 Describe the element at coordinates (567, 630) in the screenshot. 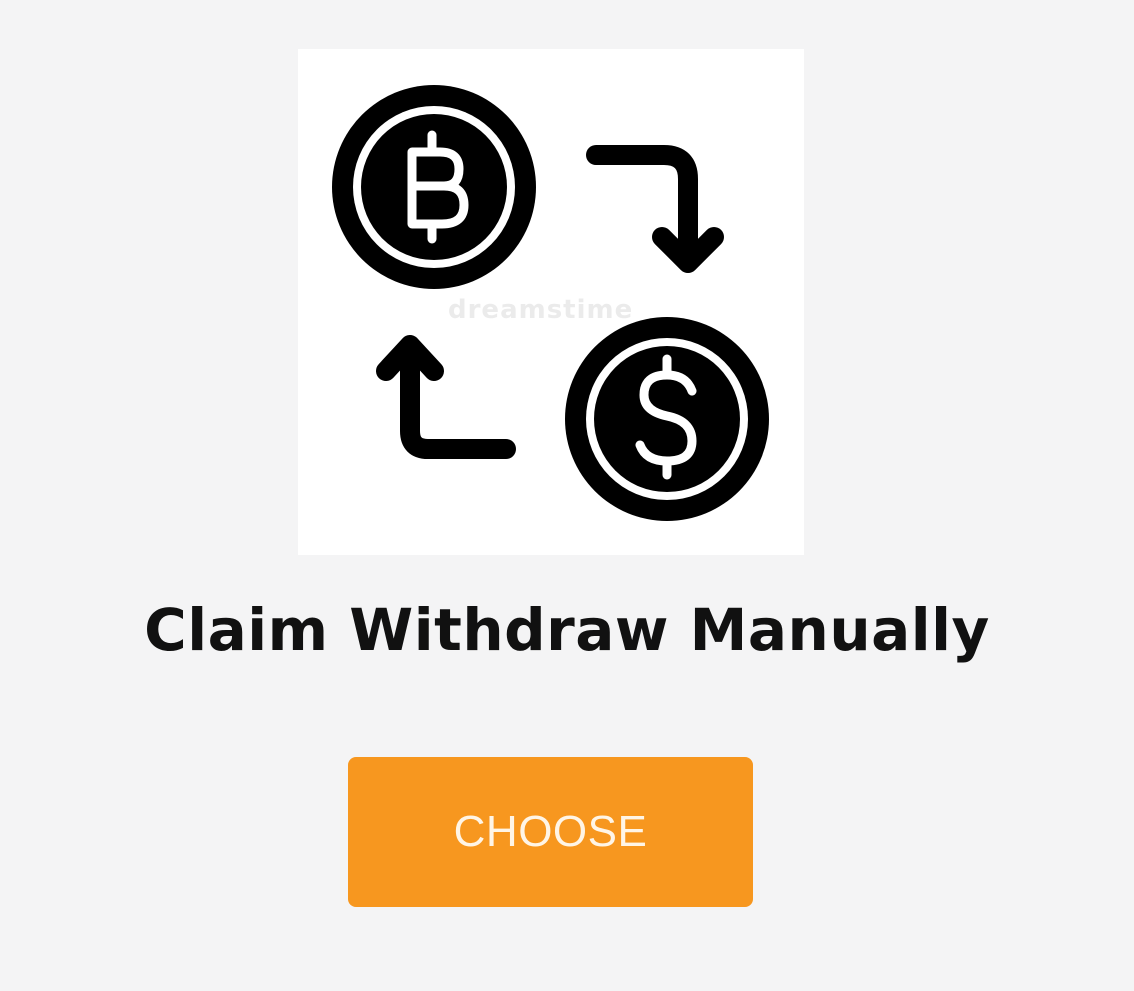

I see `page-title: Claim Withdraw Manually` at that location.